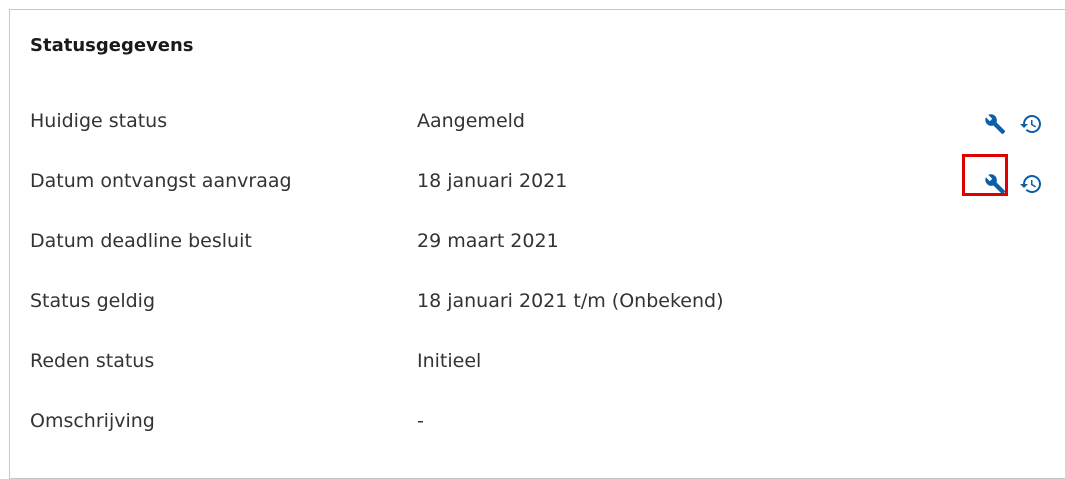 This screenshot has height=479, width=1065. Describe the element at coordinates (537, 422) in the screenshot. I see `status-row-description: Omschrijving -` at that location.